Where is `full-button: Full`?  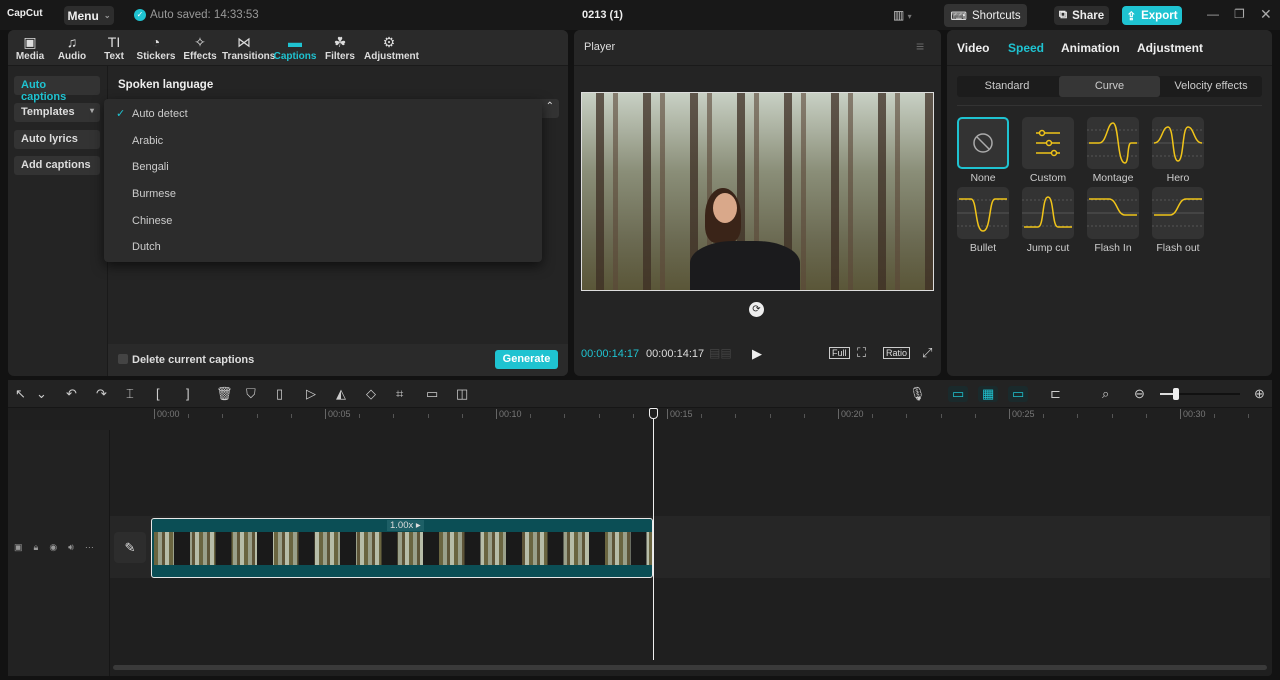
full-button: Full is located at coordinates (839, 353).